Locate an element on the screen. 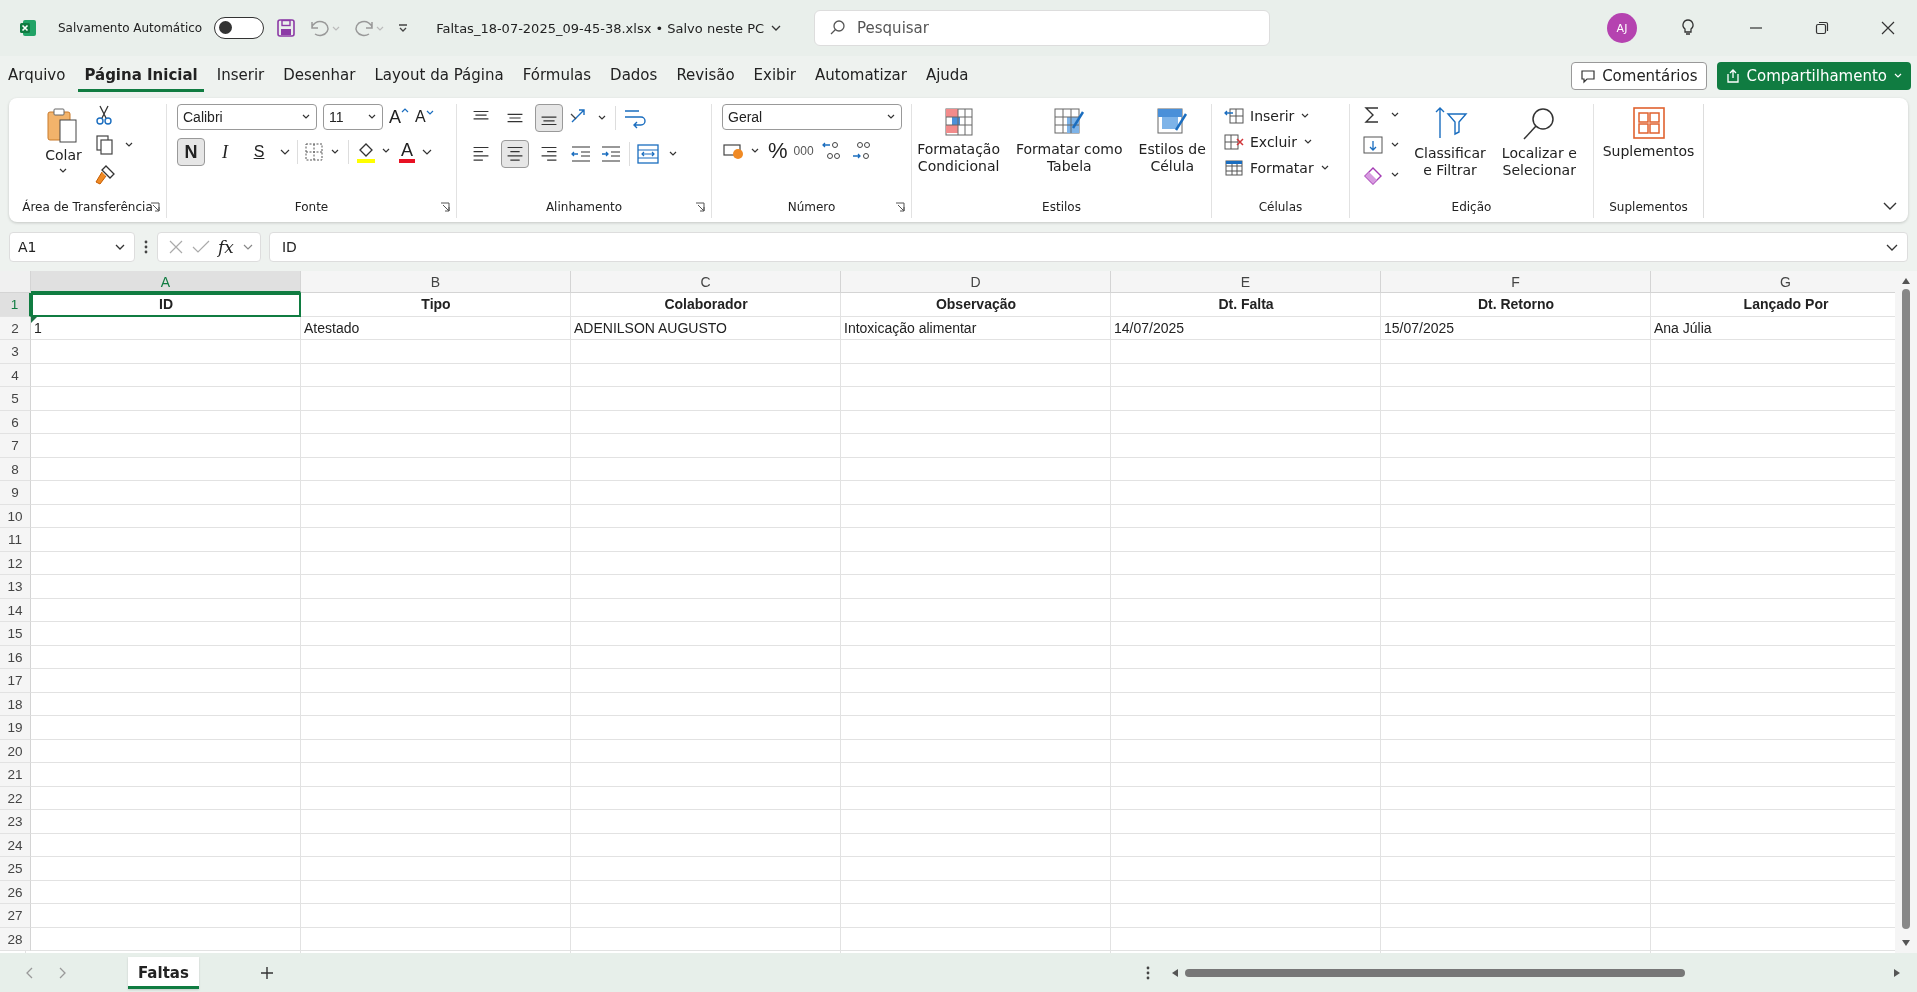 The height and width of the screenshot is (992, 1917). row-header: 6 is located at coordinates (15, 422).